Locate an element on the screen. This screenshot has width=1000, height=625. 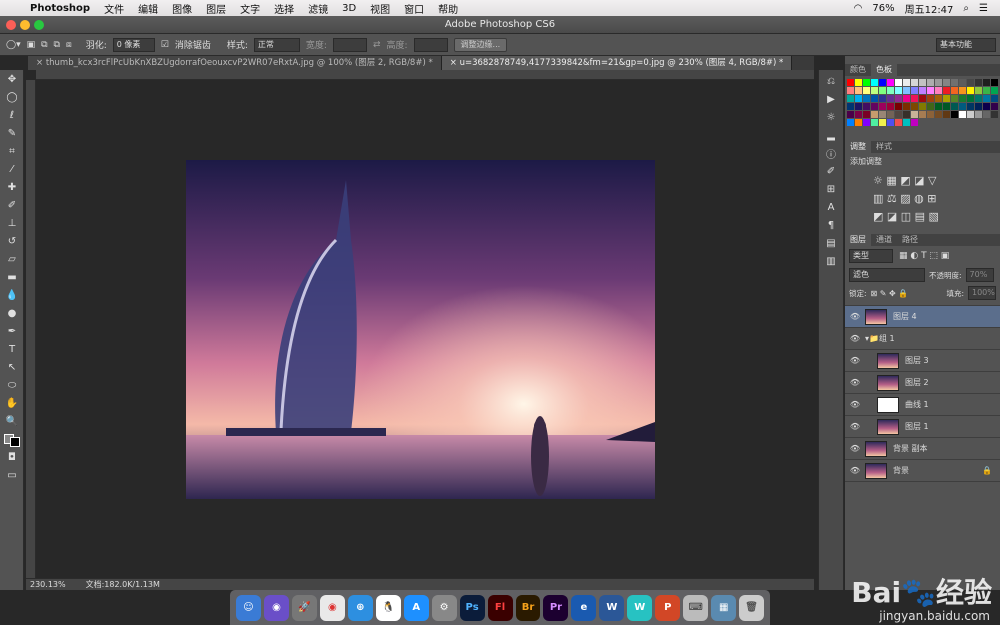
opacity-input: 70% is located at coordinates (979, 275).